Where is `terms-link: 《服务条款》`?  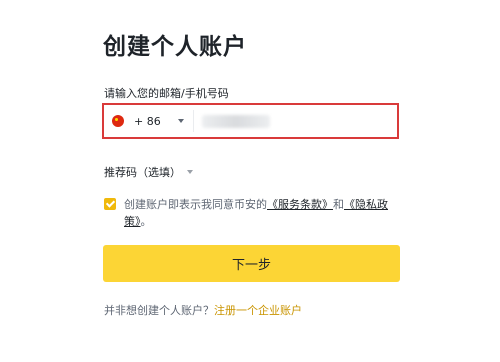
terms-link: 《服务条款》 is located at coordinates (300, 204).